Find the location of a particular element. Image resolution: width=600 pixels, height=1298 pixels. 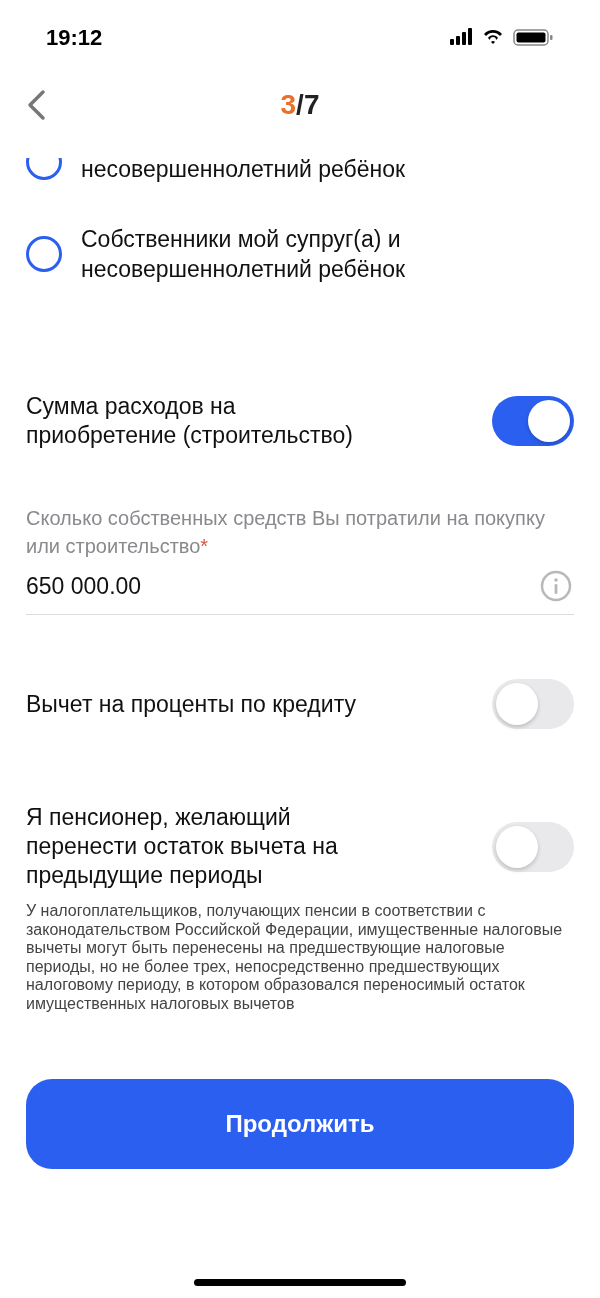

signal-icon is located at coordinates (461, 36).